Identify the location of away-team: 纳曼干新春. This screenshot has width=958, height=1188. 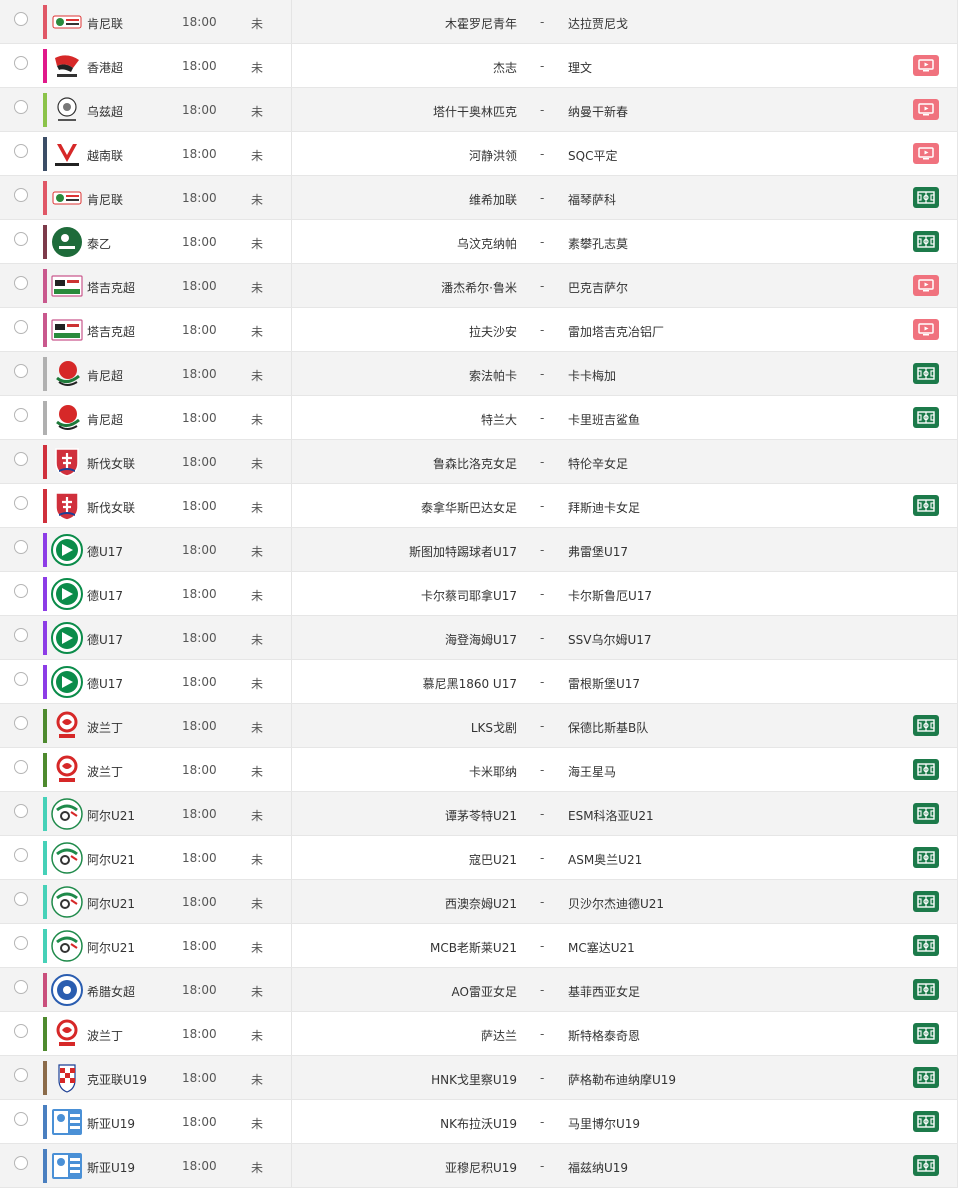
(598, 111).